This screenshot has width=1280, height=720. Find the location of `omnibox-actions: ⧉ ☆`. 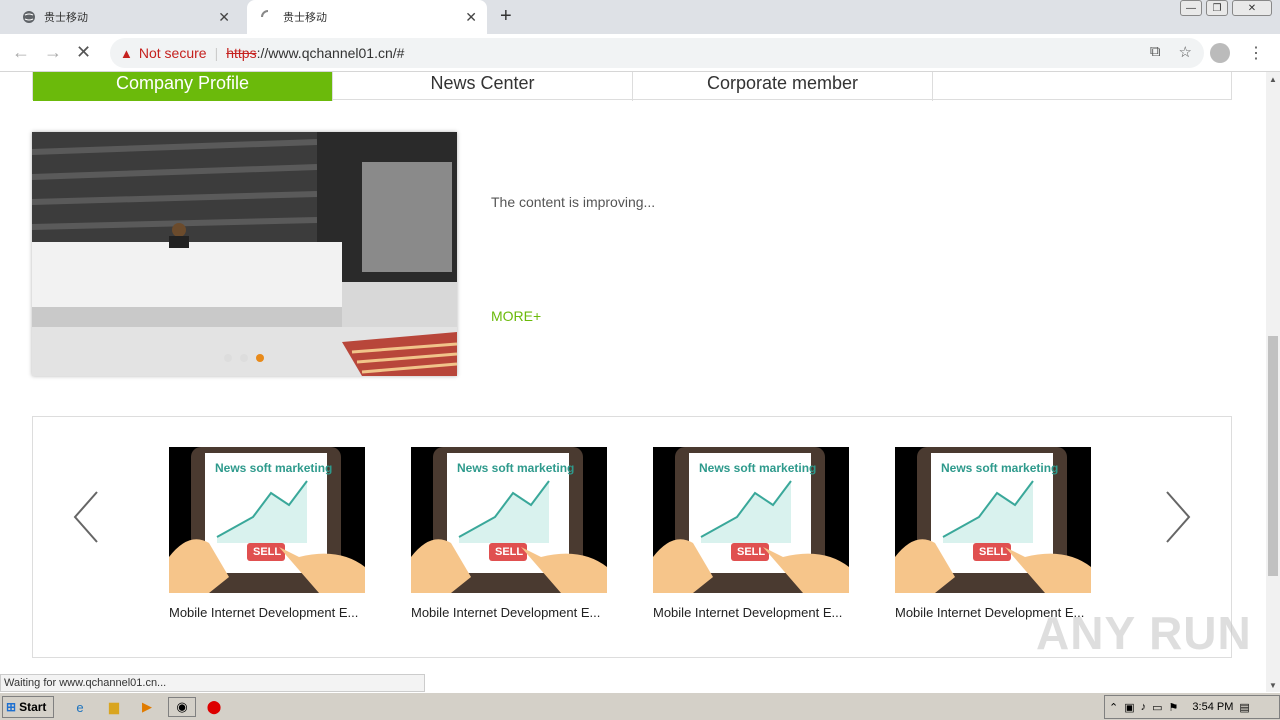

omnibox-actions: ⧉ ☆ is located at coordinates (1171, 52).